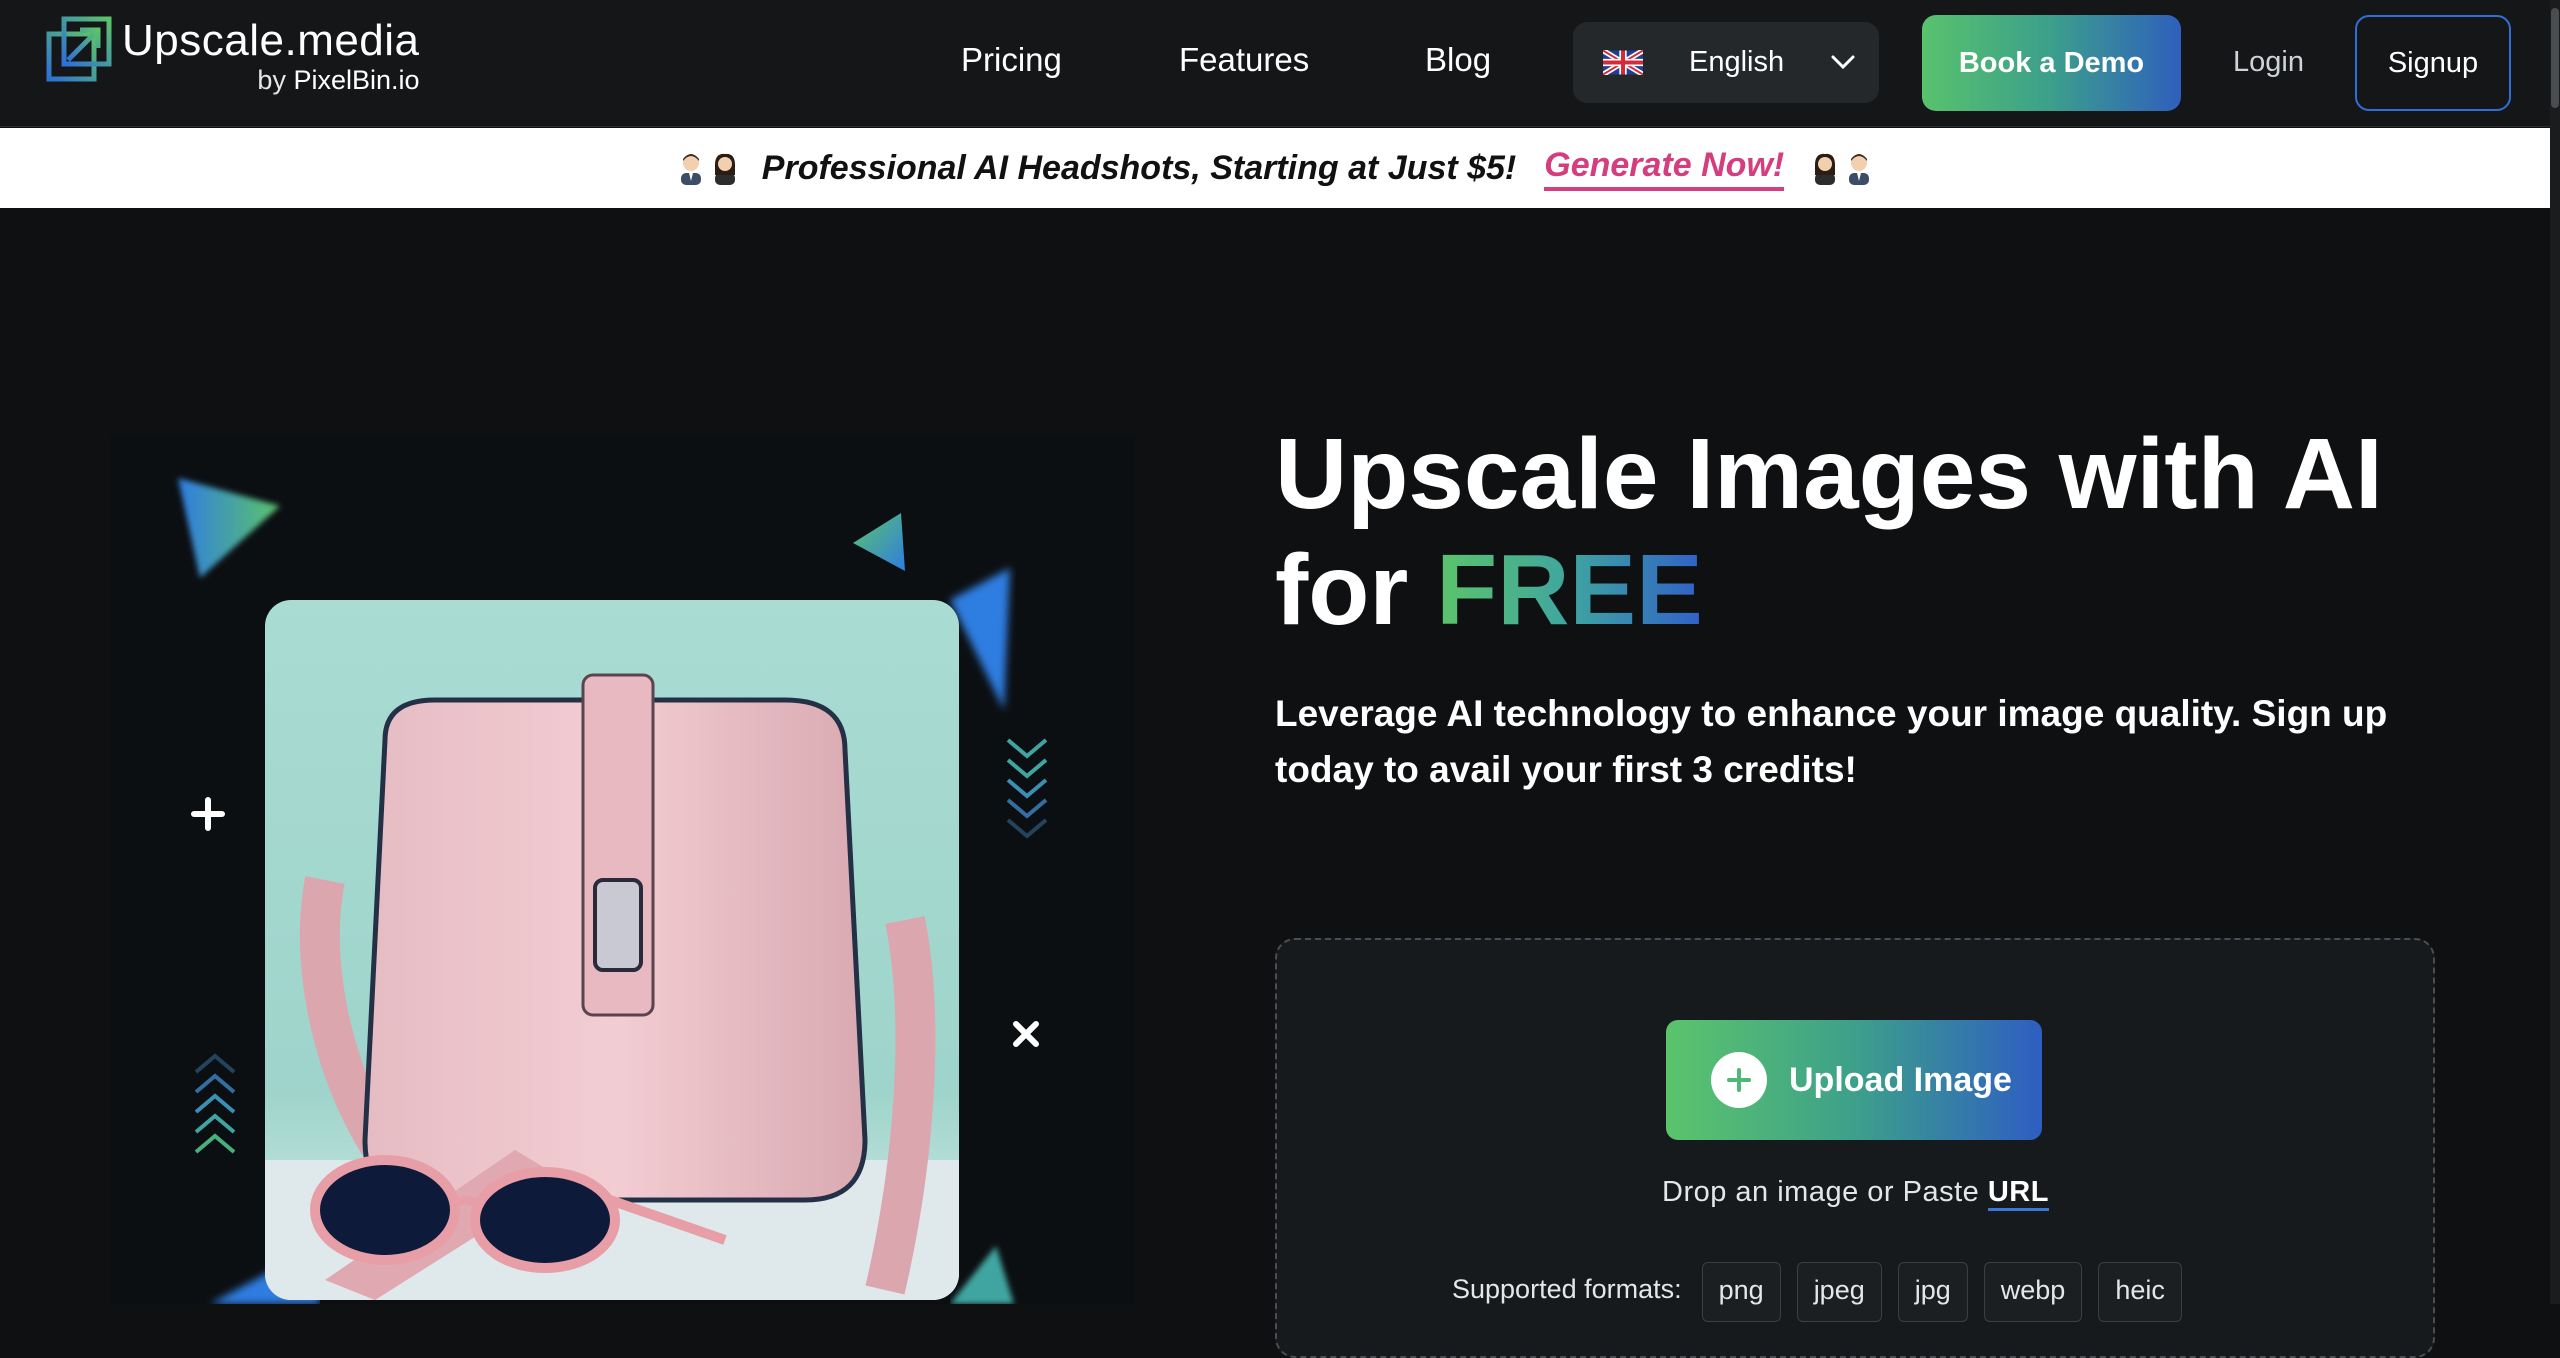 This screenshot has width=2560, height=1358. Describe the element at coordinates (2018, 1193) in the screenshot. I see `paste-url-link: URL` at that location.